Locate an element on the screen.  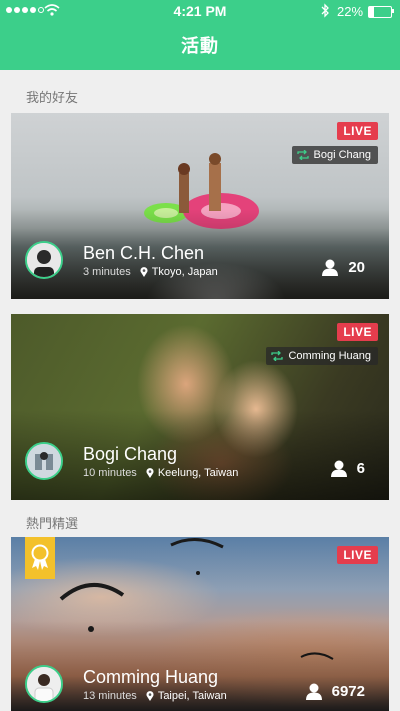
shared-by-name: Comming Huang is located at coordinates (329, 356).